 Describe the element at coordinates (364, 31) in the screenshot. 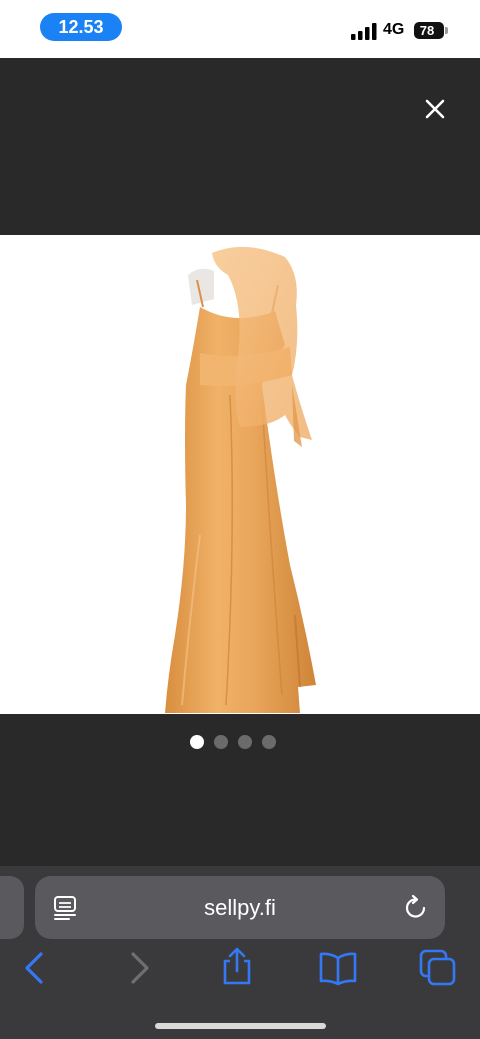

I see `cellular-signal-icon` at that location.